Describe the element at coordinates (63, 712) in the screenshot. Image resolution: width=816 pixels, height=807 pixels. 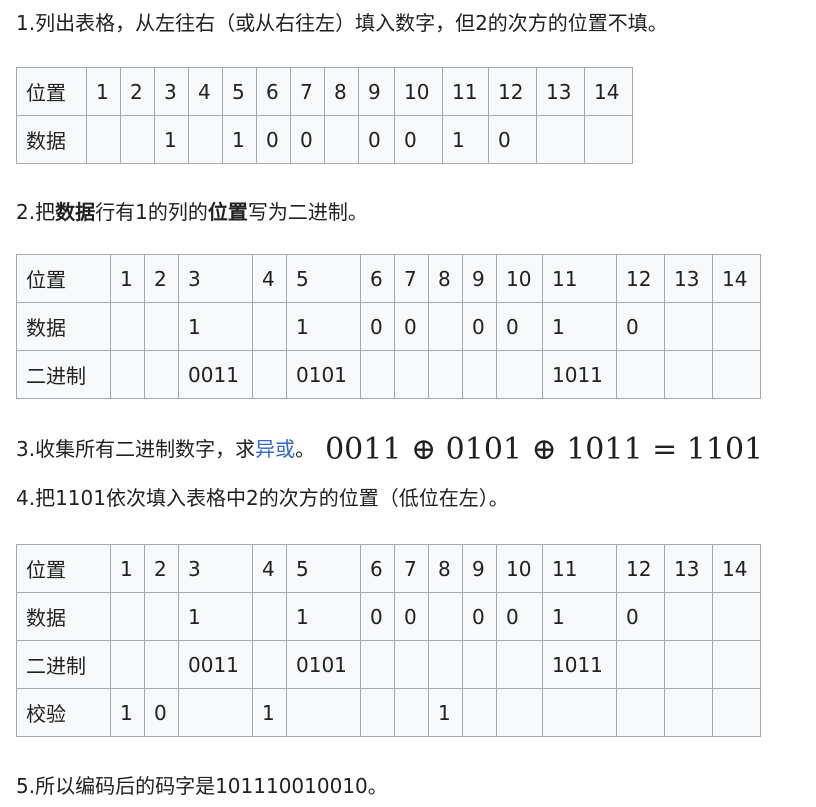
I see `row-header-cell: 校验` at that location.